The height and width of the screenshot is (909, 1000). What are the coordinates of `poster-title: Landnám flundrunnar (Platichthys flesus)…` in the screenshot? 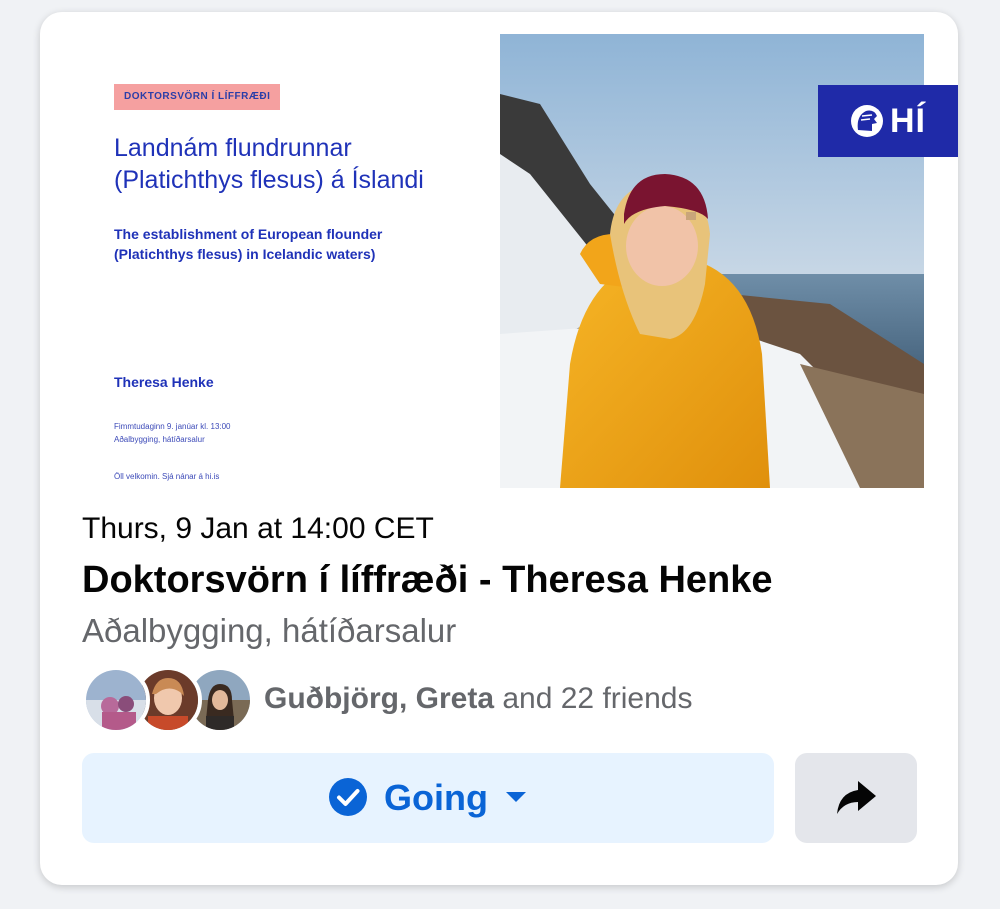 It's located at (299, 164).